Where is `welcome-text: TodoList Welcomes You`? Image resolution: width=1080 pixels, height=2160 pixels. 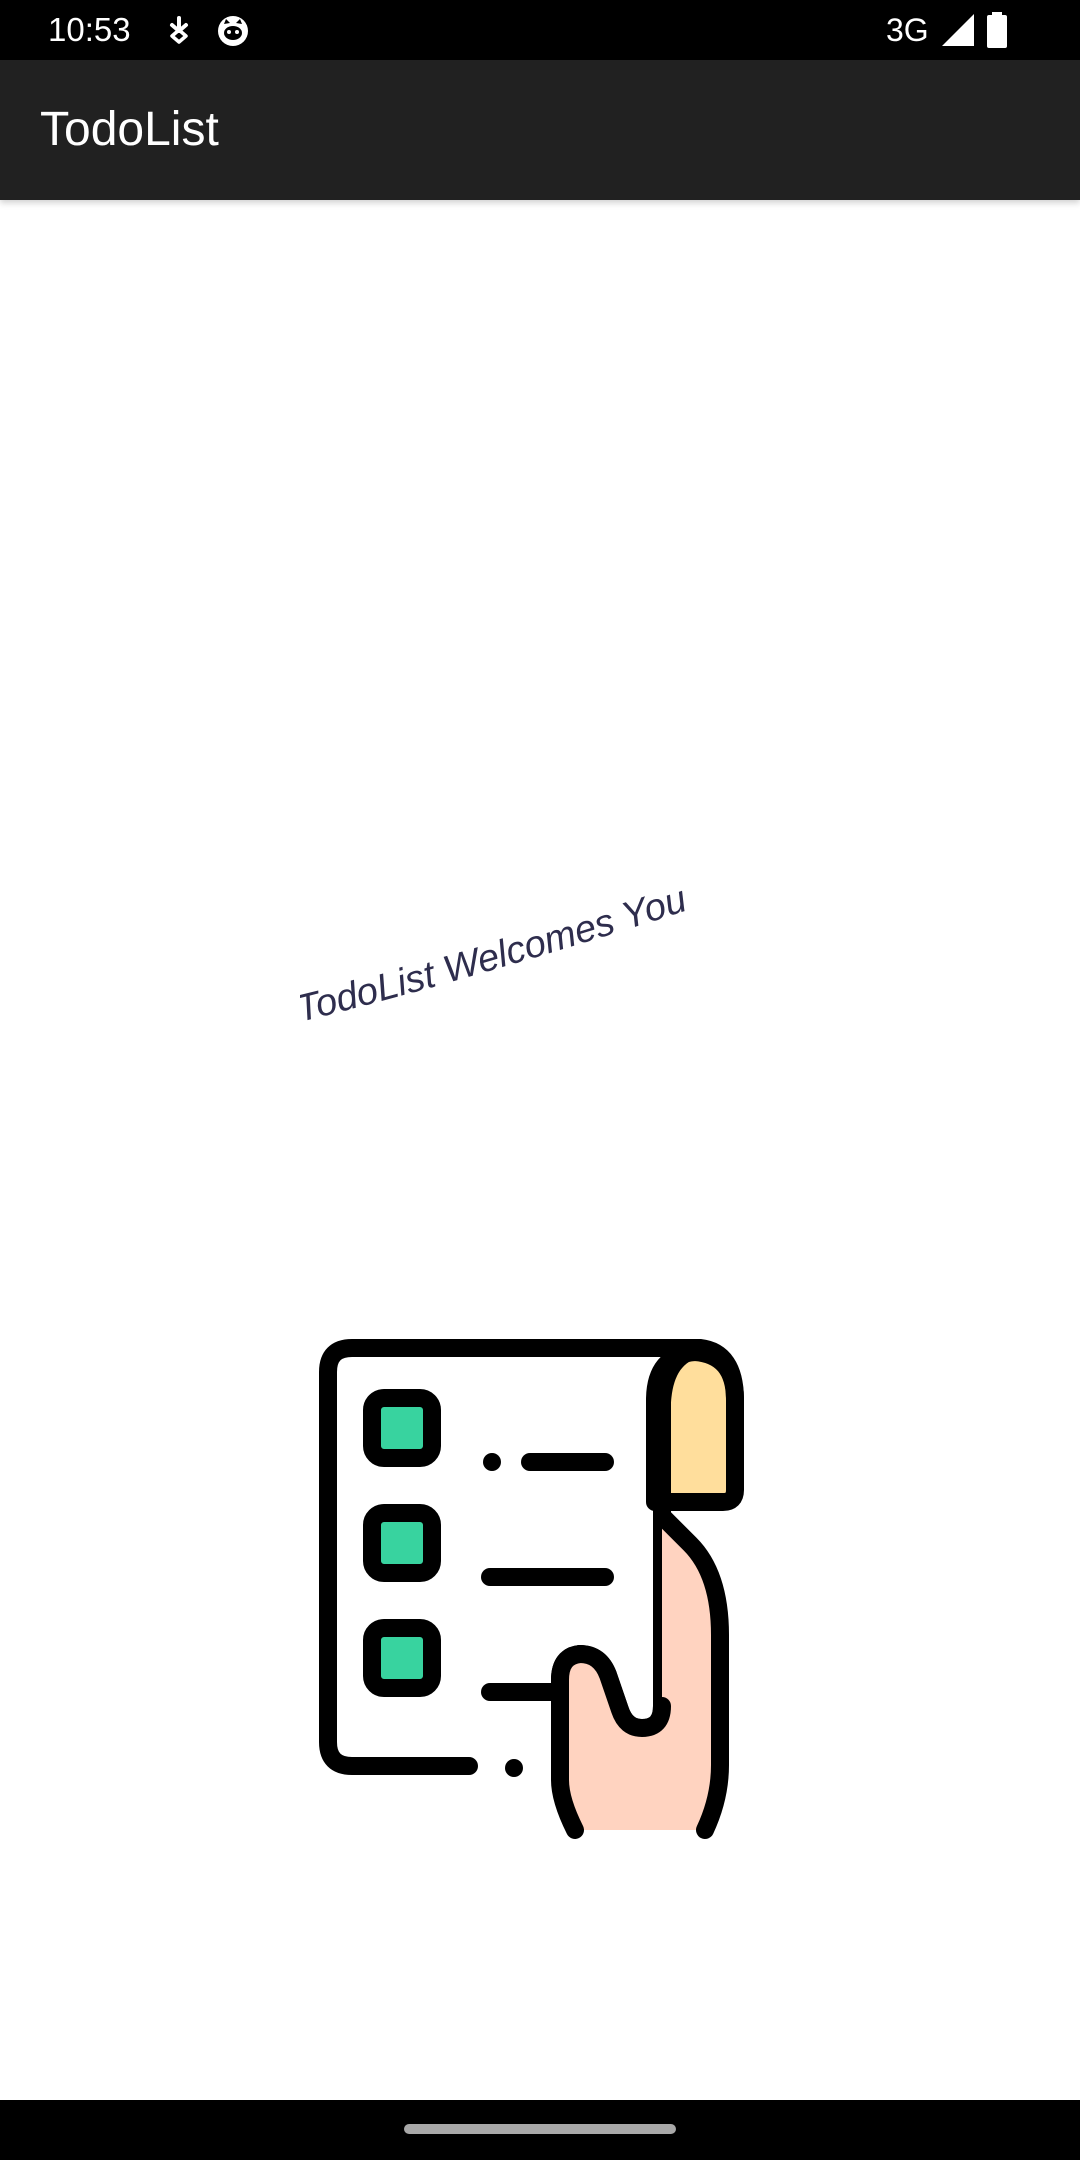
welcome-text: TodoList Welcomes You is located at coordinates (496, 954).